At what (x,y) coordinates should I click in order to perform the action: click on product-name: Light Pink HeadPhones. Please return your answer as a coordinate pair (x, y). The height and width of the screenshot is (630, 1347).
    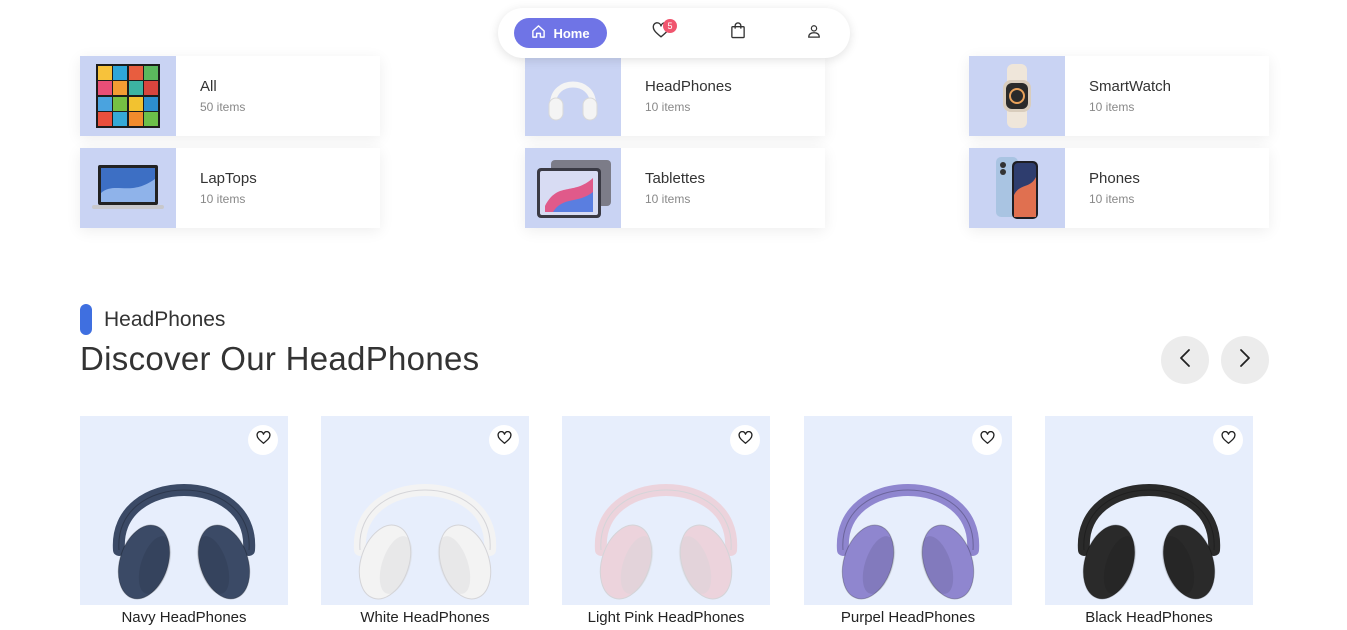
    Looking at the image, I should click on (666, 617).